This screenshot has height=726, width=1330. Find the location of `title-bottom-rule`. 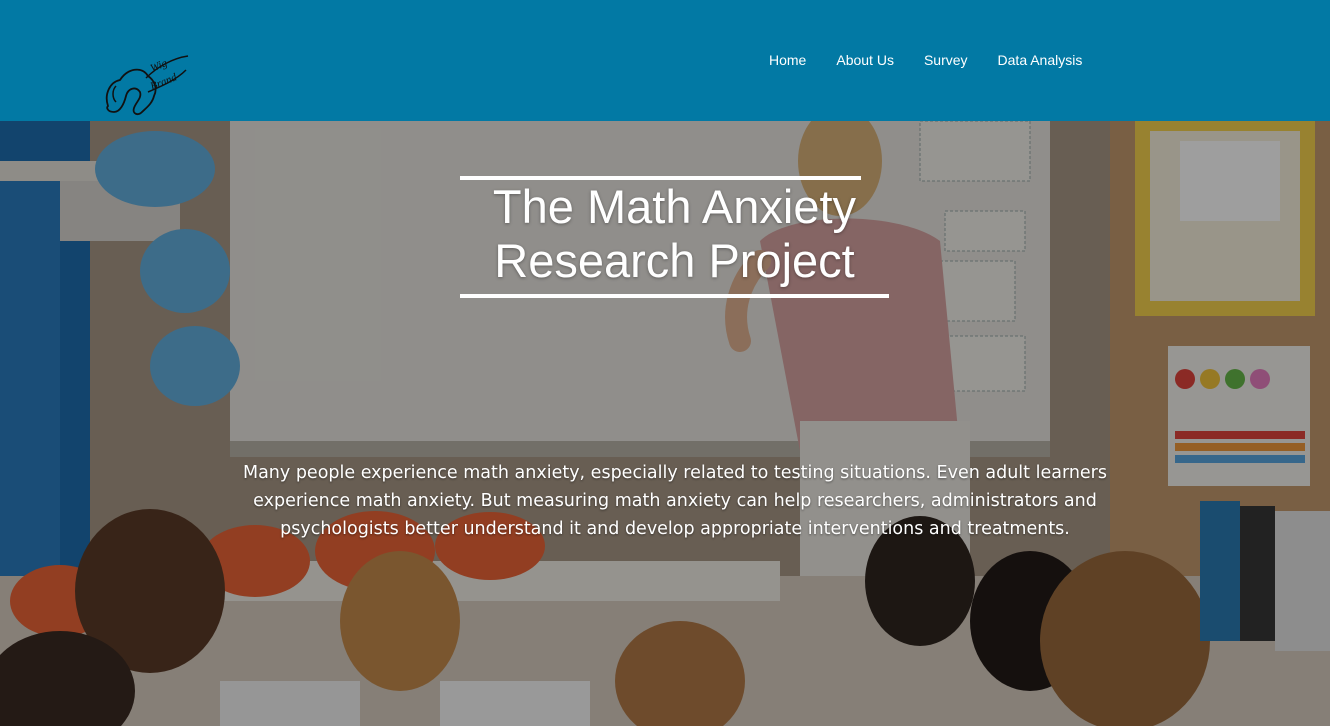

title-bottom-rule is located at coordinates (674, 296).